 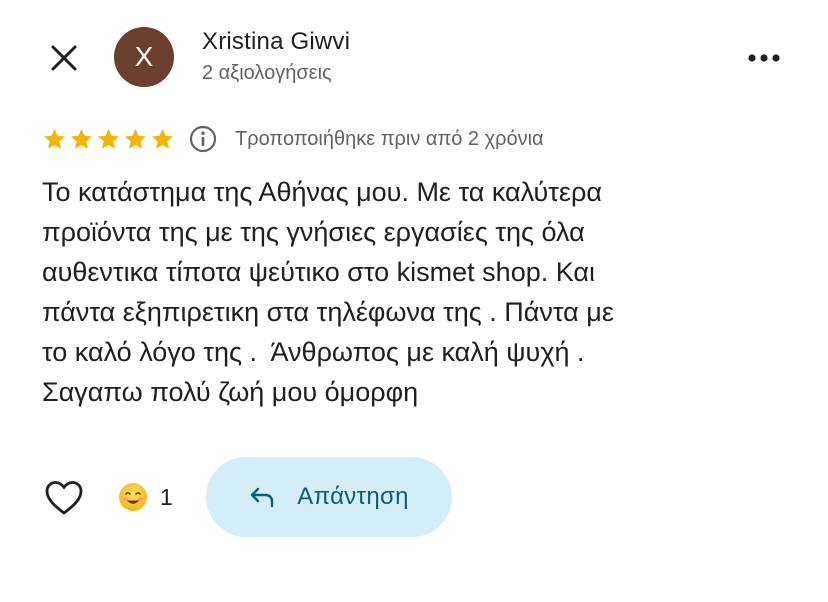 What do you see at coordinates (267, 73) in the screenshot?
I see `reviewer-review-count: 2 αξιολογήσεις` at bounding box center [267, 73].